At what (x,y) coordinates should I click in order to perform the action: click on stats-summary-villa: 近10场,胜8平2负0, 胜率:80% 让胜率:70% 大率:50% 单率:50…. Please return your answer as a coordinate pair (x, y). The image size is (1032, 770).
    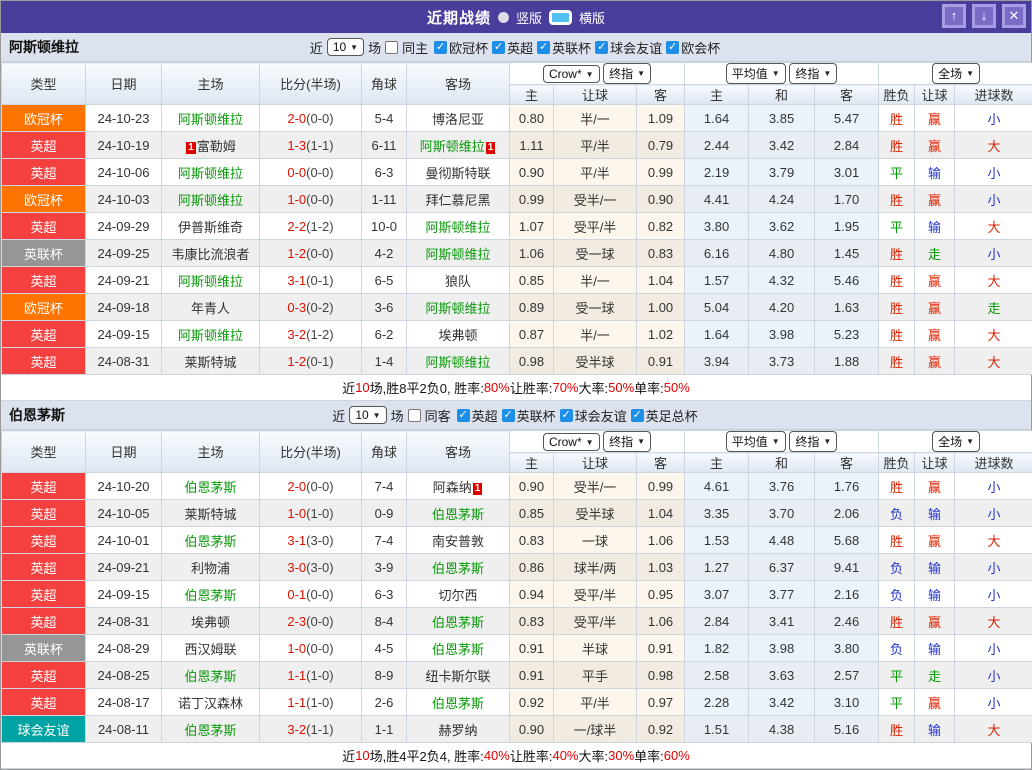
    Looking at the image, I should click on (516, 388).